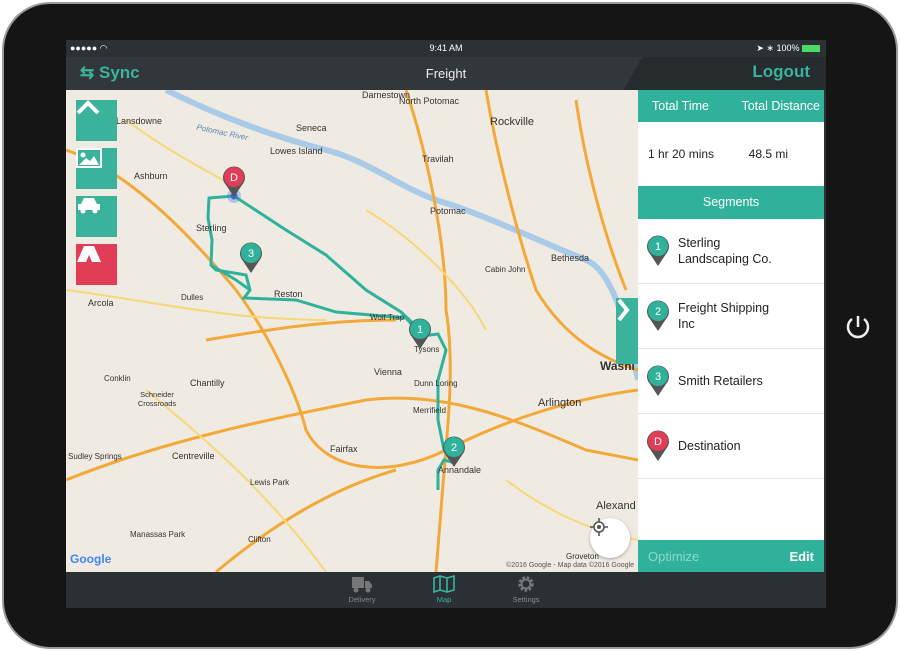 The image size is (900, 651). Describe the element at coordinates (731, 106) in the screenshot. I see `totals-header: Total Time Total Distance` at that location.